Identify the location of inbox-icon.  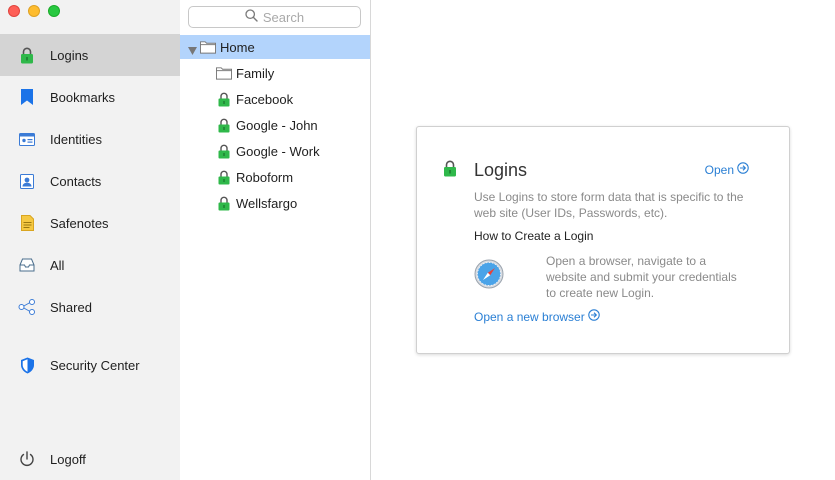
(27, 265).